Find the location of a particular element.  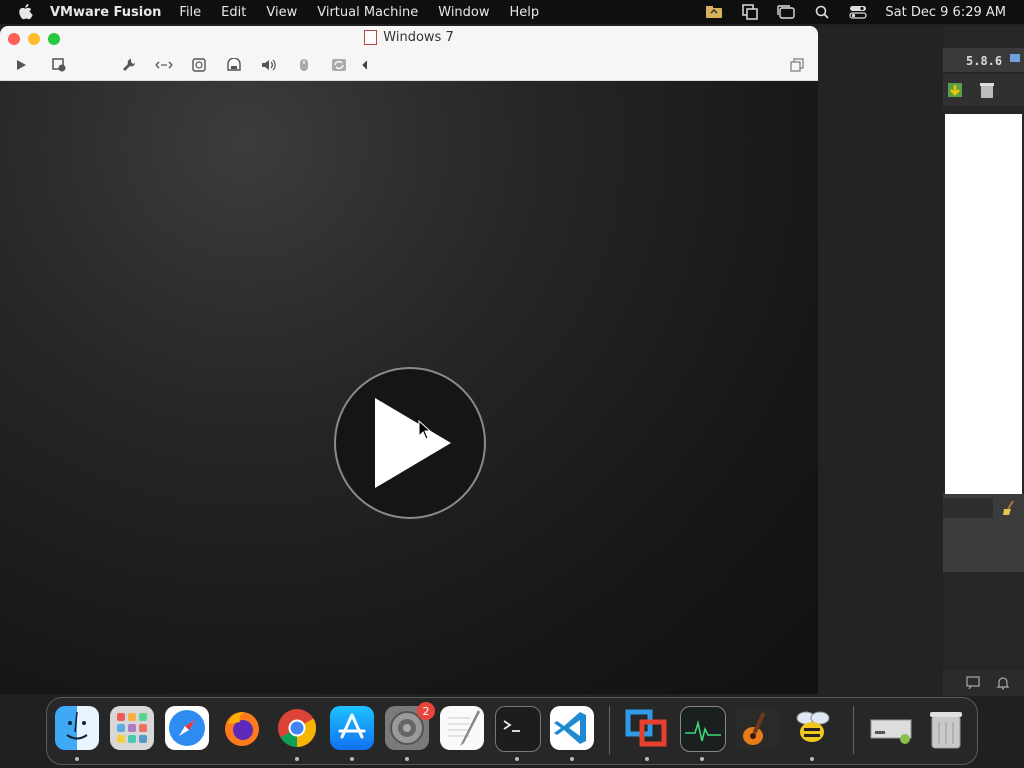

fullscreen-icon is located at coordinates (797, 65).